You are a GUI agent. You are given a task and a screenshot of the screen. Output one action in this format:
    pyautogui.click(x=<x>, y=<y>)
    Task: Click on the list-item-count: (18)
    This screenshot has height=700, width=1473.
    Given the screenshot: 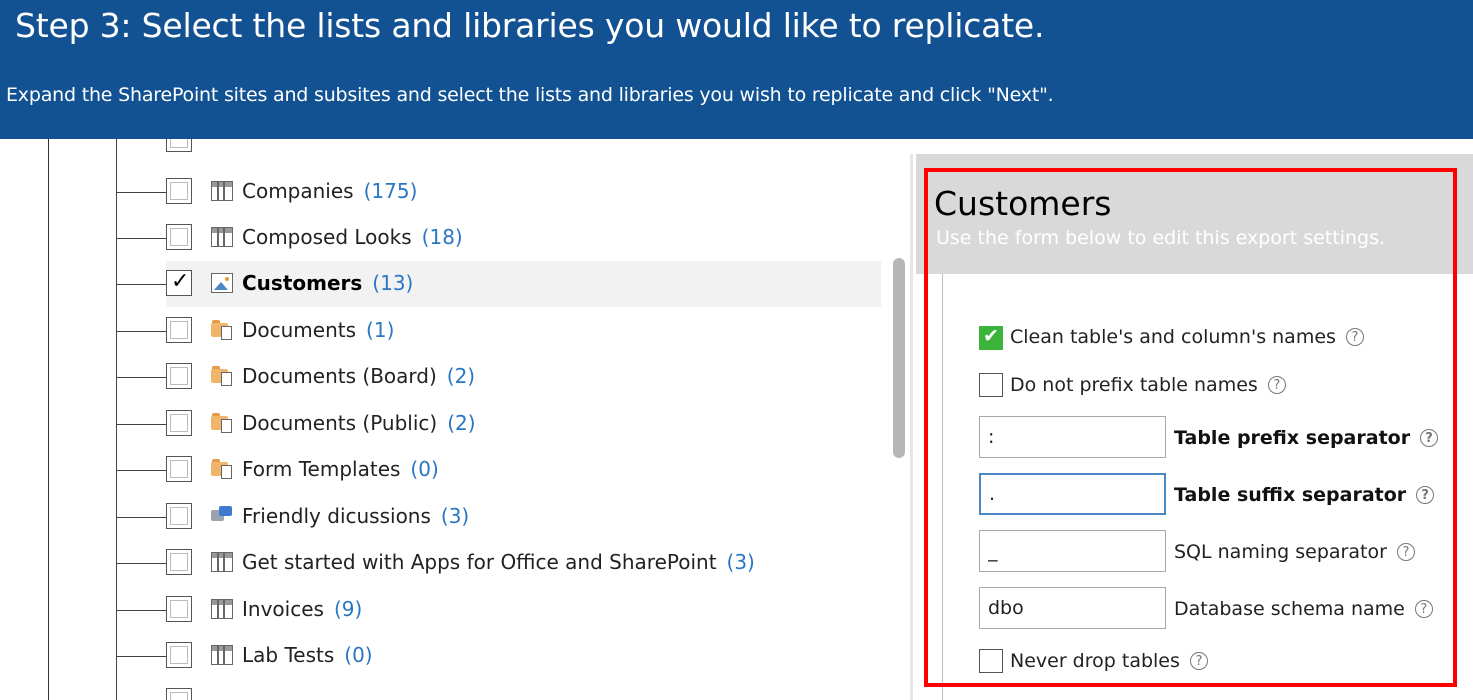 What is the action you would take?
    pyautogui.click(x=442, y=237)
    